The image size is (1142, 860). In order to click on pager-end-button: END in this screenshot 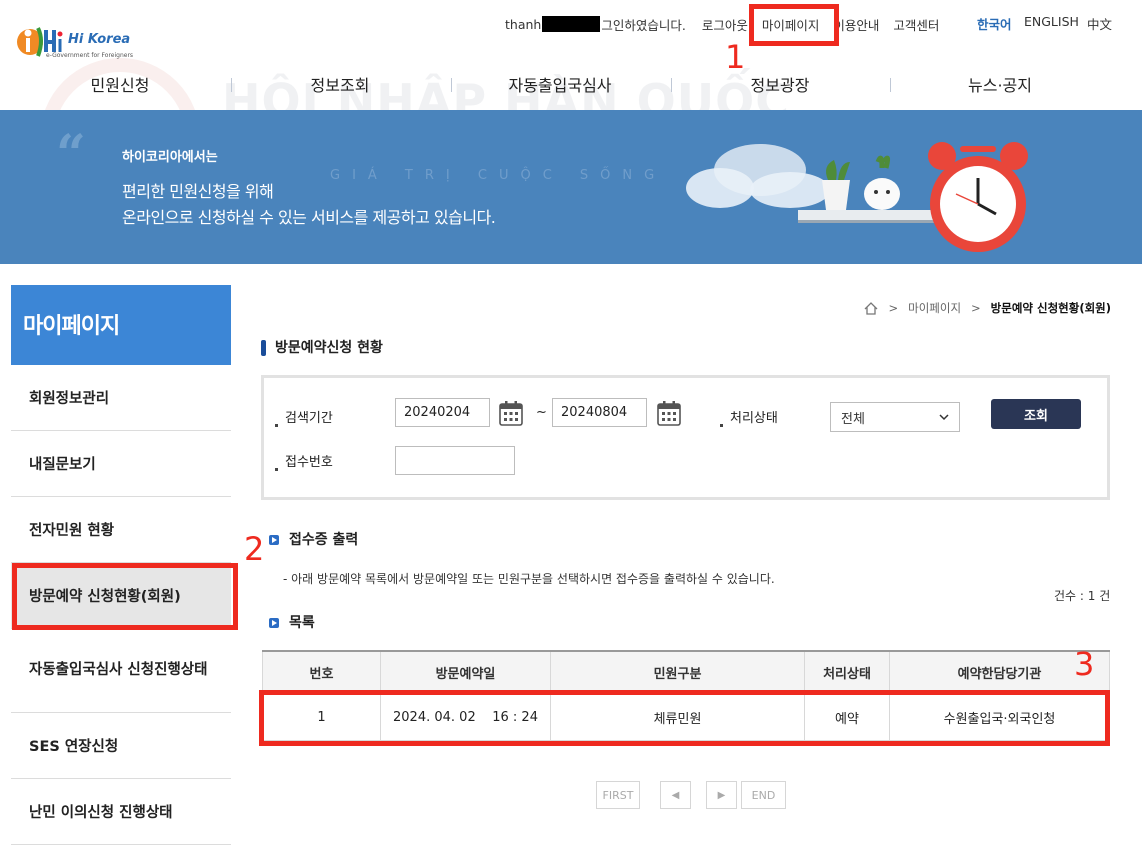, I will do `click(763, 795)`.